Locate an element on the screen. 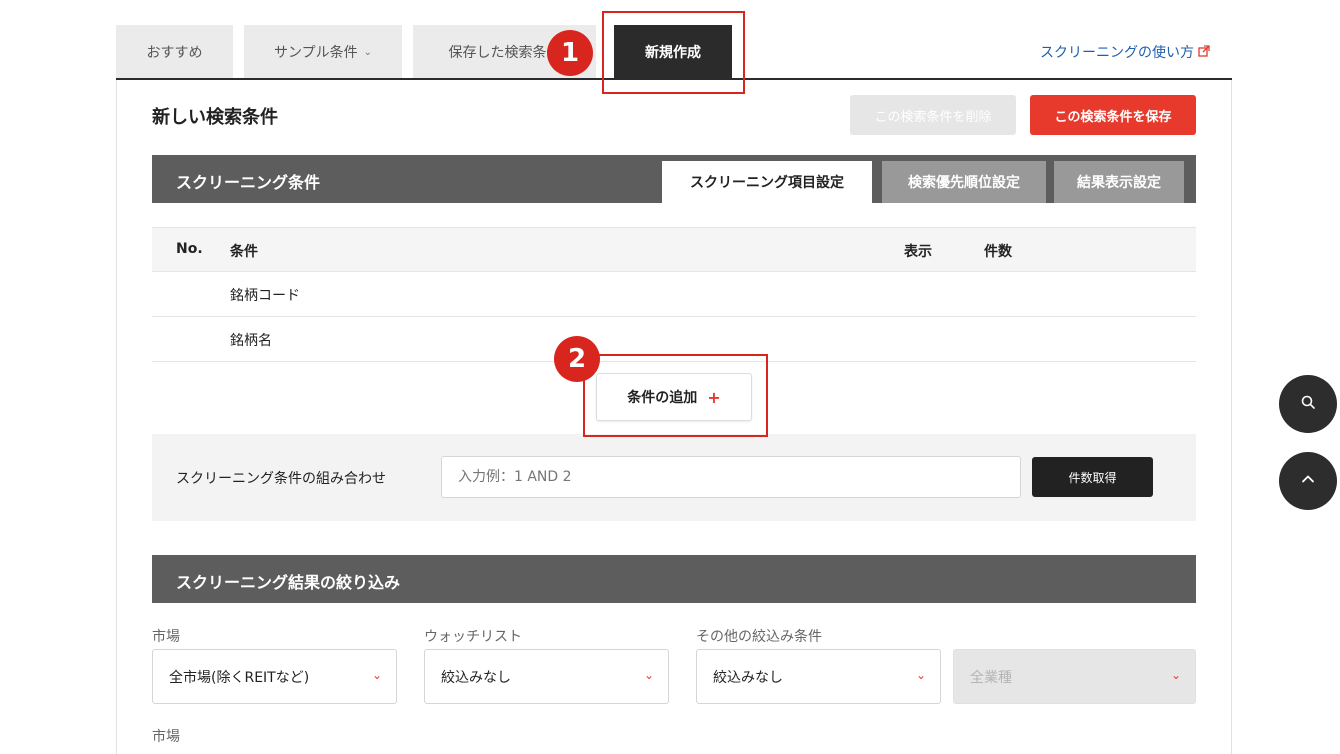  help-link-label: スクリーニングの使い方 is located at coordinates (1117, 53).